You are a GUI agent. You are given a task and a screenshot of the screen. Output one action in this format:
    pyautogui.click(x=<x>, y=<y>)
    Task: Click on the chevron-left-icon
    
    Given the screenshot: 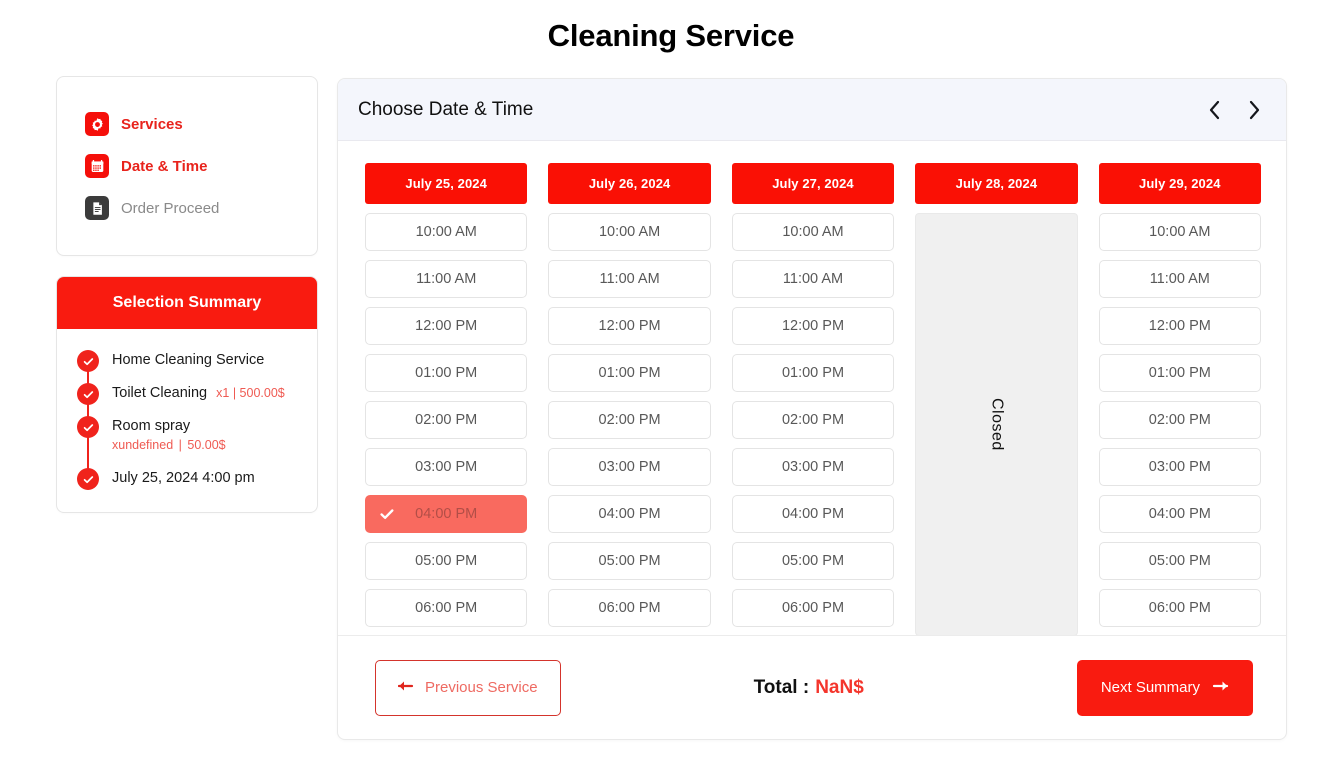 What is the action you would take?
    pyautogui.click(x=1214, y=110)
    